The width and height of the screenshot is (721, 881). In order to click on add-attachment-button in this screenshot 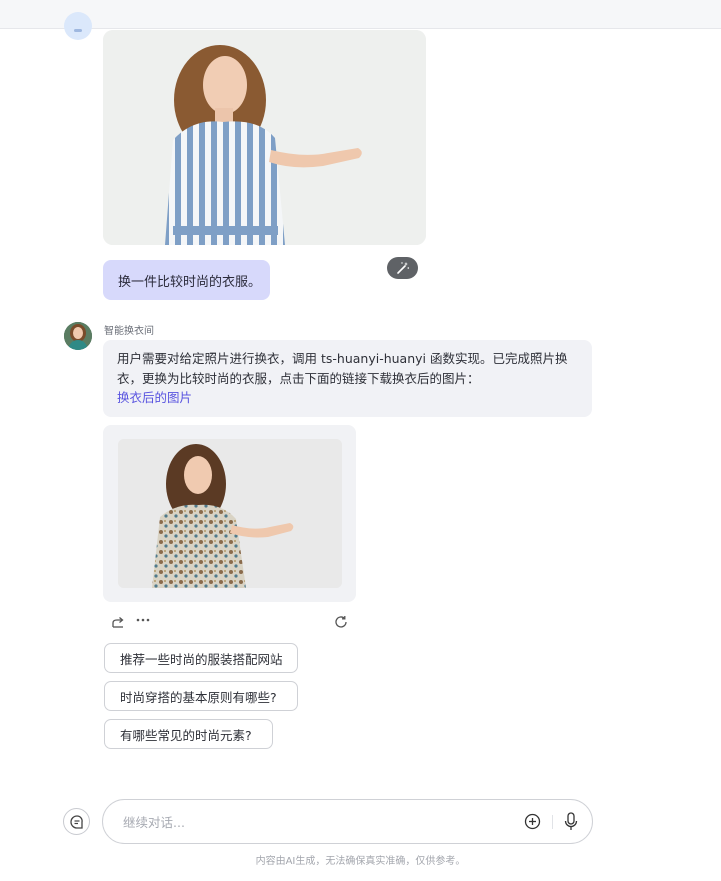, I will do `click(532, 821)`.